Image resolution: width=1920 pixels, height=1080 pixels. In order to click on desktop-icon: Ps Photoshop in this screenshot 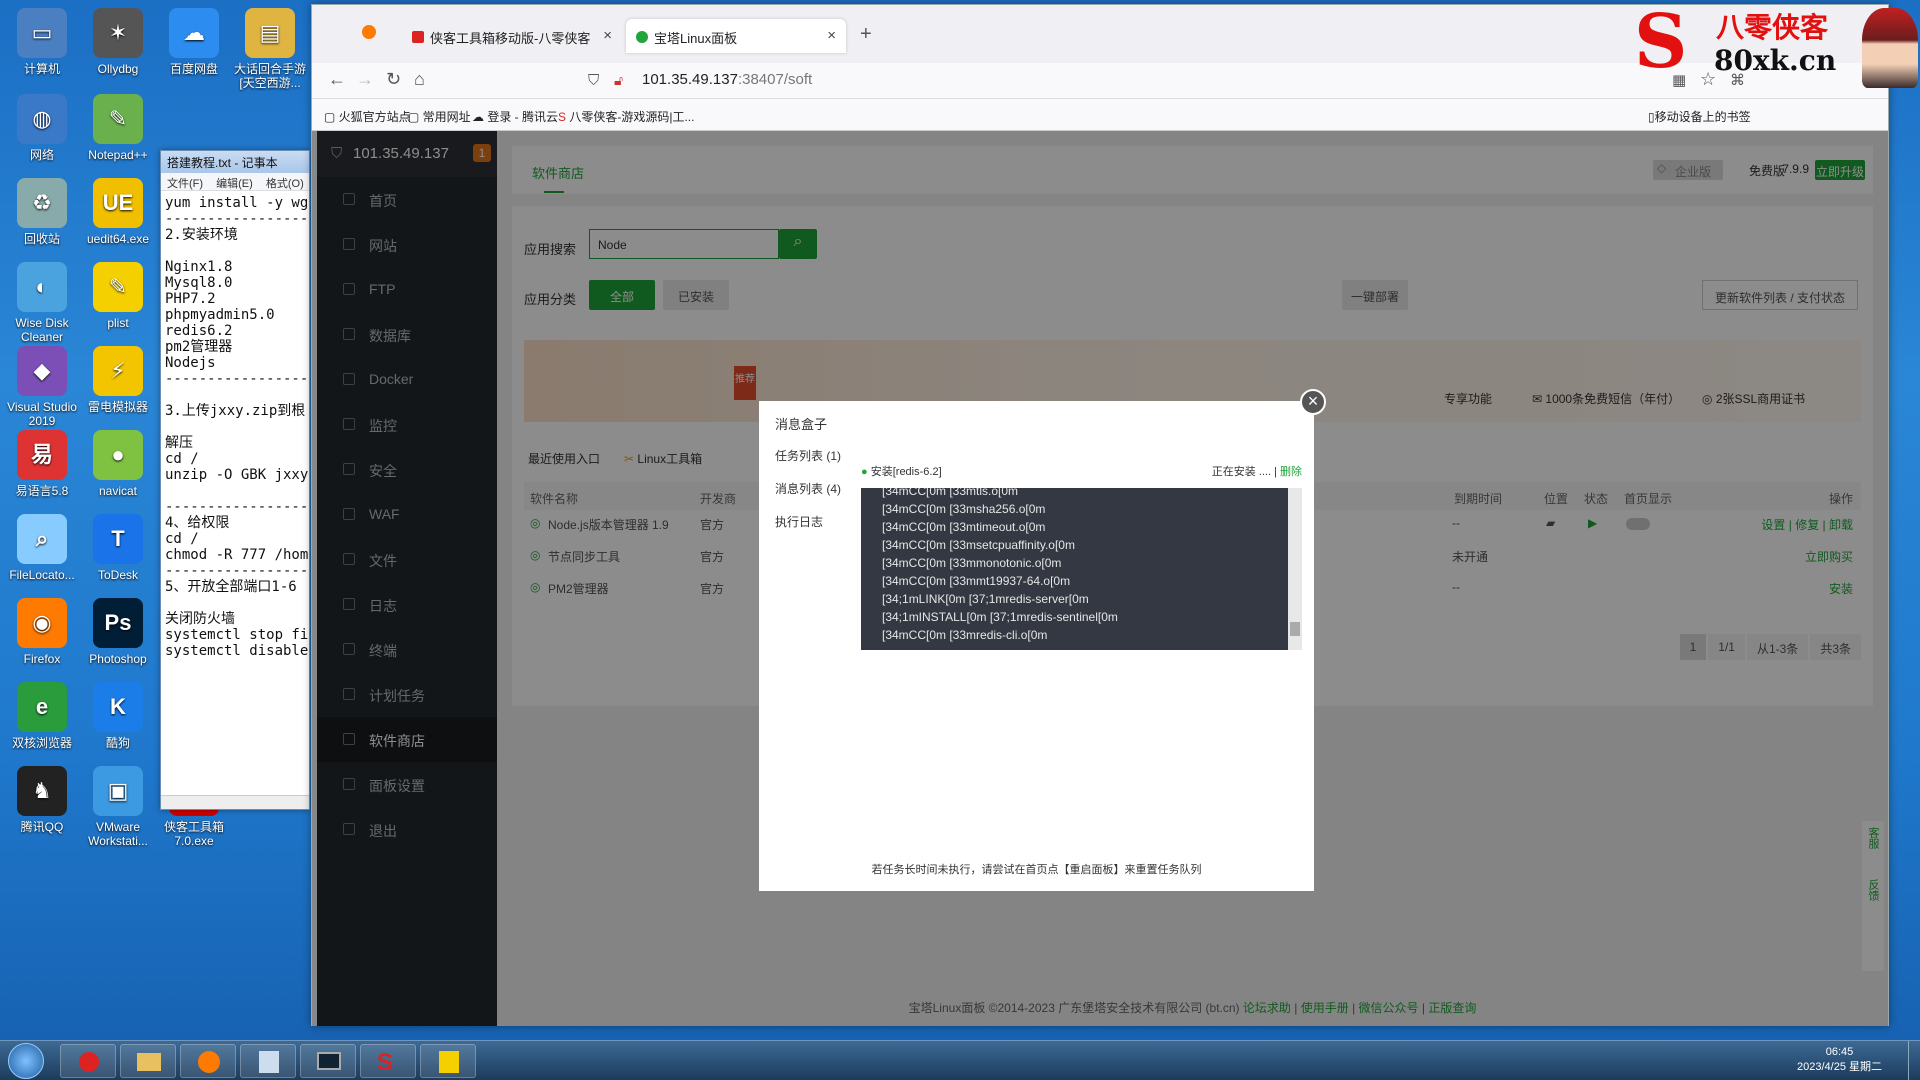, I will do `click(118, 632)`.